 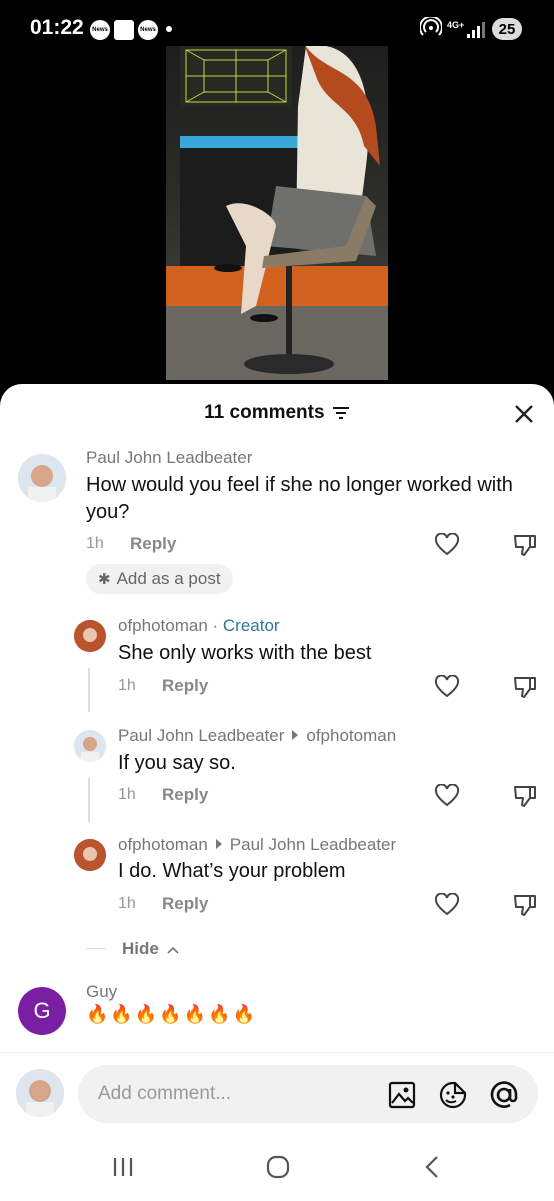 I want to click on status-dot, so click(x=169, y=29).